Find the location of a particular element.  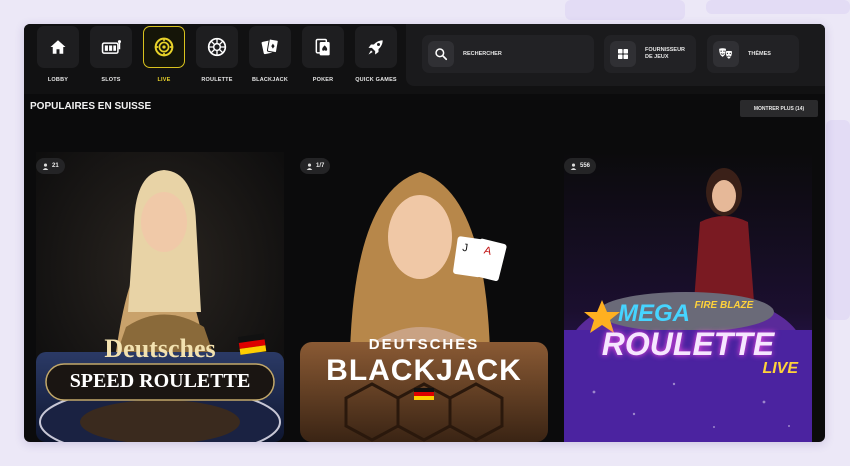

masks-icon-tile is located at coordinates (726, 54).